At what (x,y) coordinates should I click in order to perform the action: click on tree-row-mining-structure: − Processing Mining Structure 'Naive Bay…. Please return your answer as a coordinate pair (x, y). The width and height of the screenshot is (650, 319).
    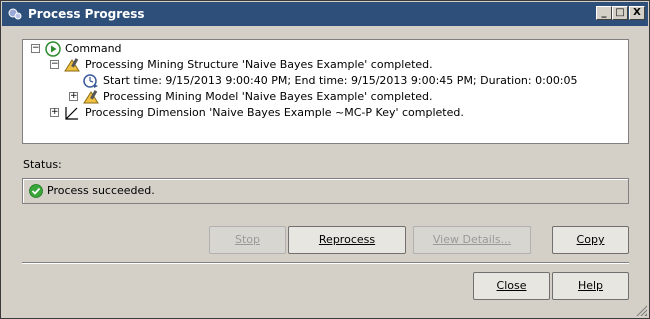
    Looking at the image, I should click on (323, 65).